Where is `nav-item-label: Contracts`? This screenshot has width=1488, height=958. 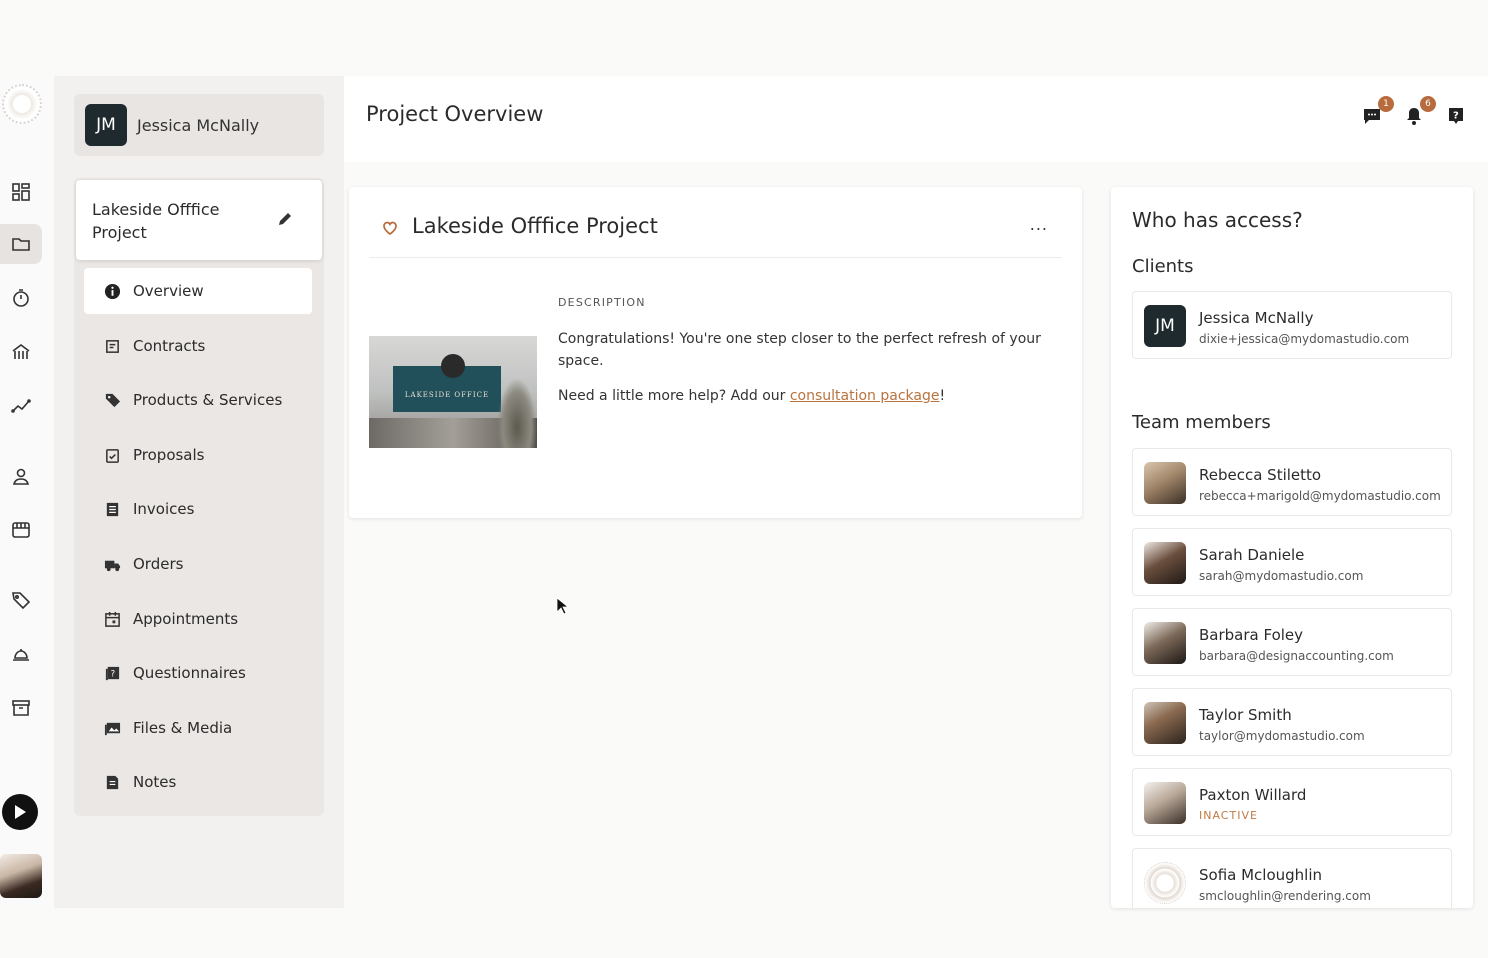
nav-item-label: Contracts is located at coordinates (169, 346).